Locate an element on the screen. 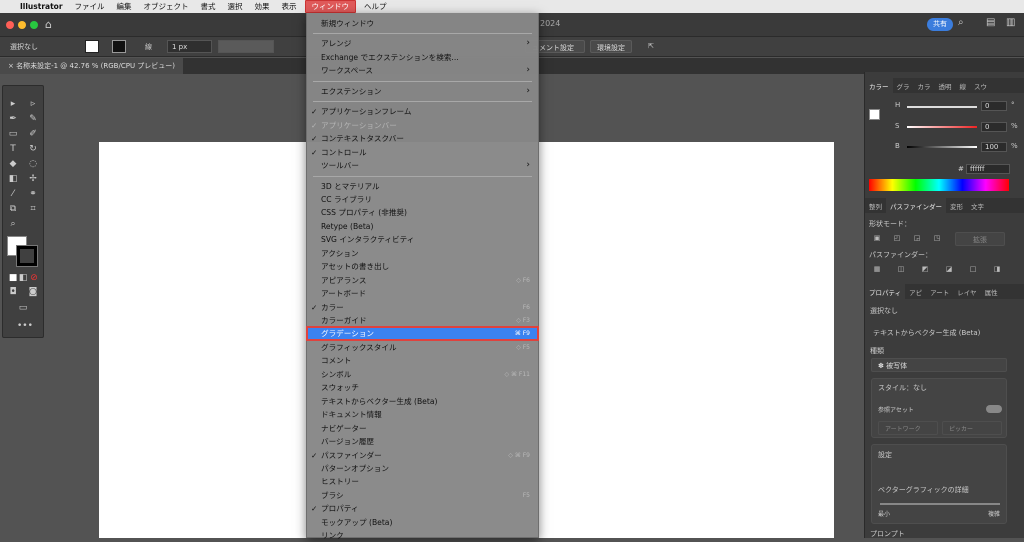 The height and width of the screenshot is (542, 1024). window-menu-item: 3D とマテリアル is located at coordinates (422, 186).